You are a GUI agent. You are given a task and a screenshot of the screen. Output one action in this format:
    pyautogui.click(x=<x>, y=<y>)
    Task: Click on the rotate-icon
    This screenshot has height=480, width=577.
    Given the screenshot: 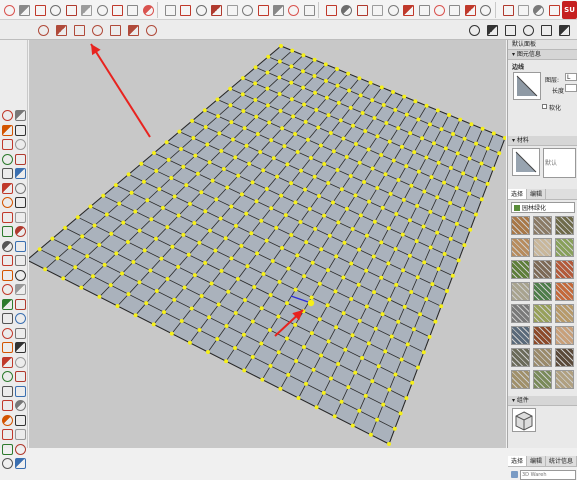 What is the action you would take?
    pyautogui.click(x=184, y=10)
    